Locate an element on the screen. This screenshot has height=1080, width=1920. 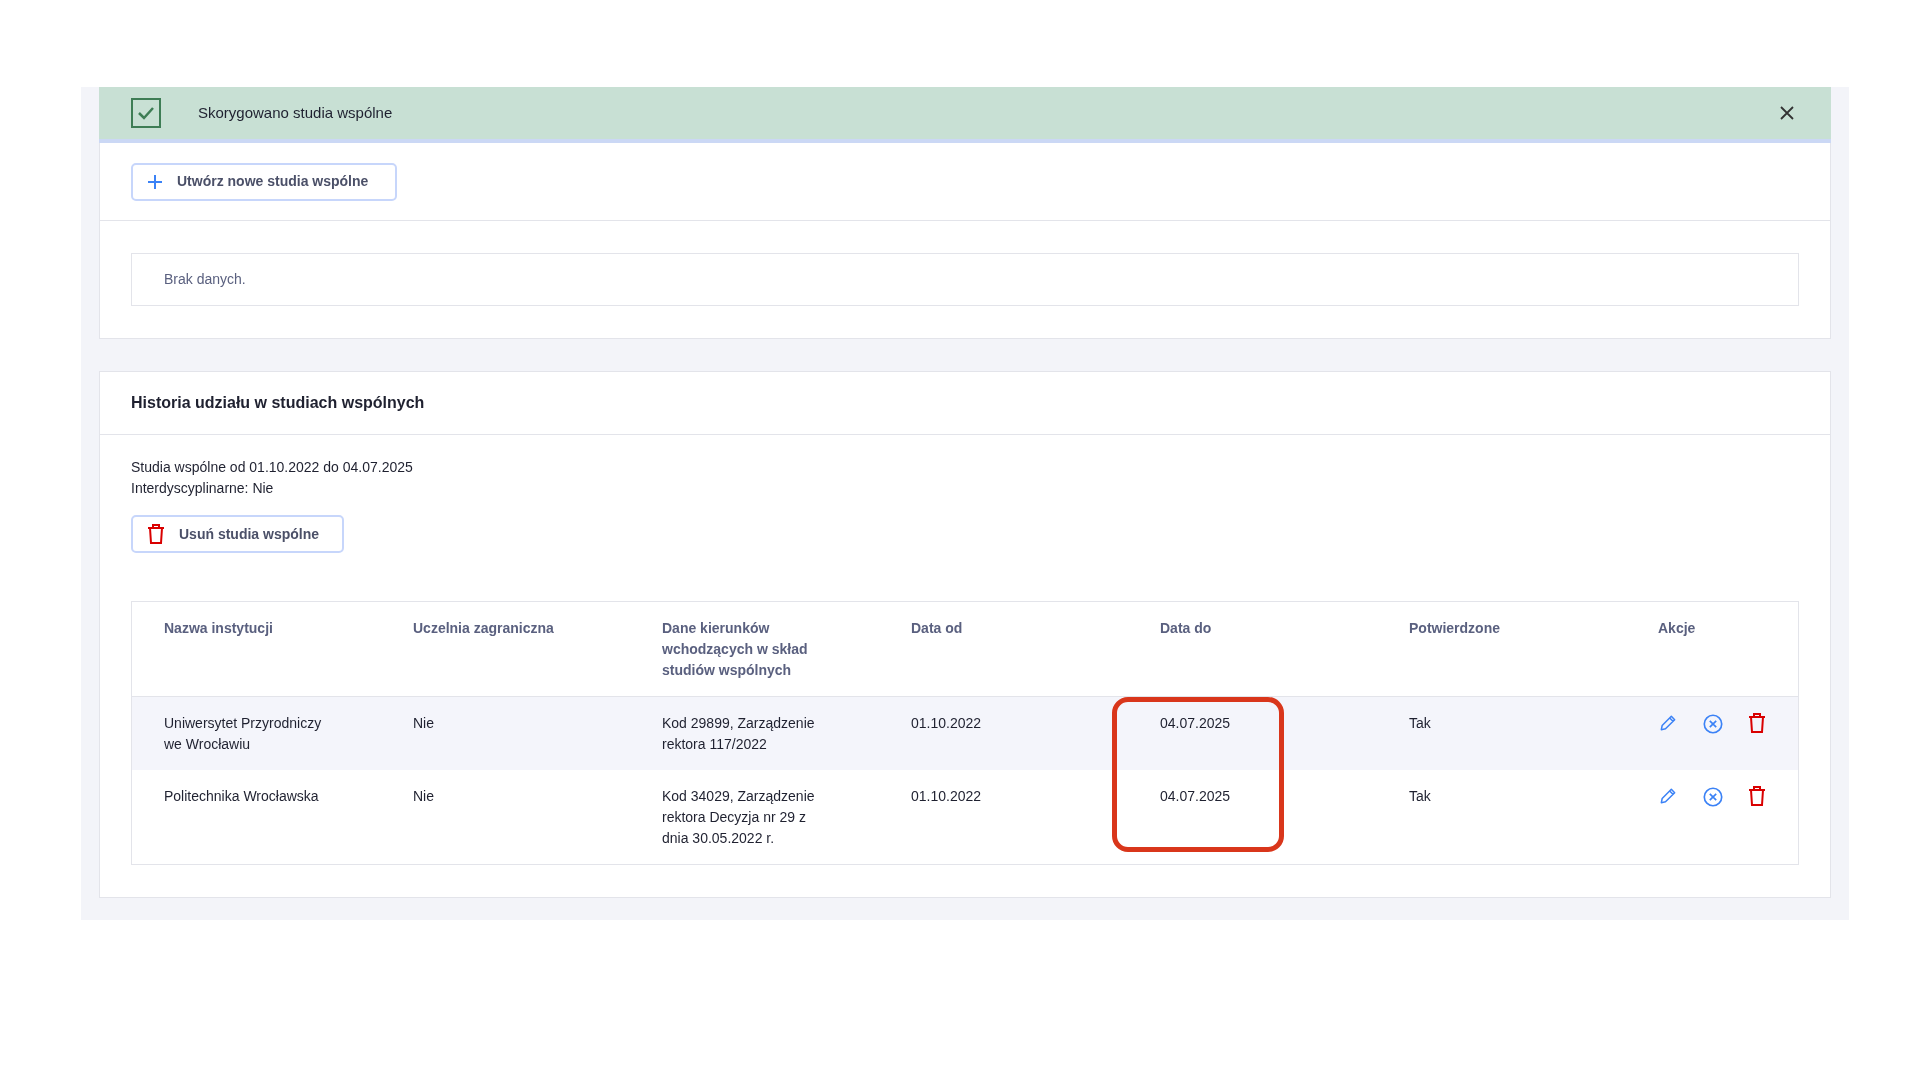
column-header: Data do is located at coordinates (1186, 628).